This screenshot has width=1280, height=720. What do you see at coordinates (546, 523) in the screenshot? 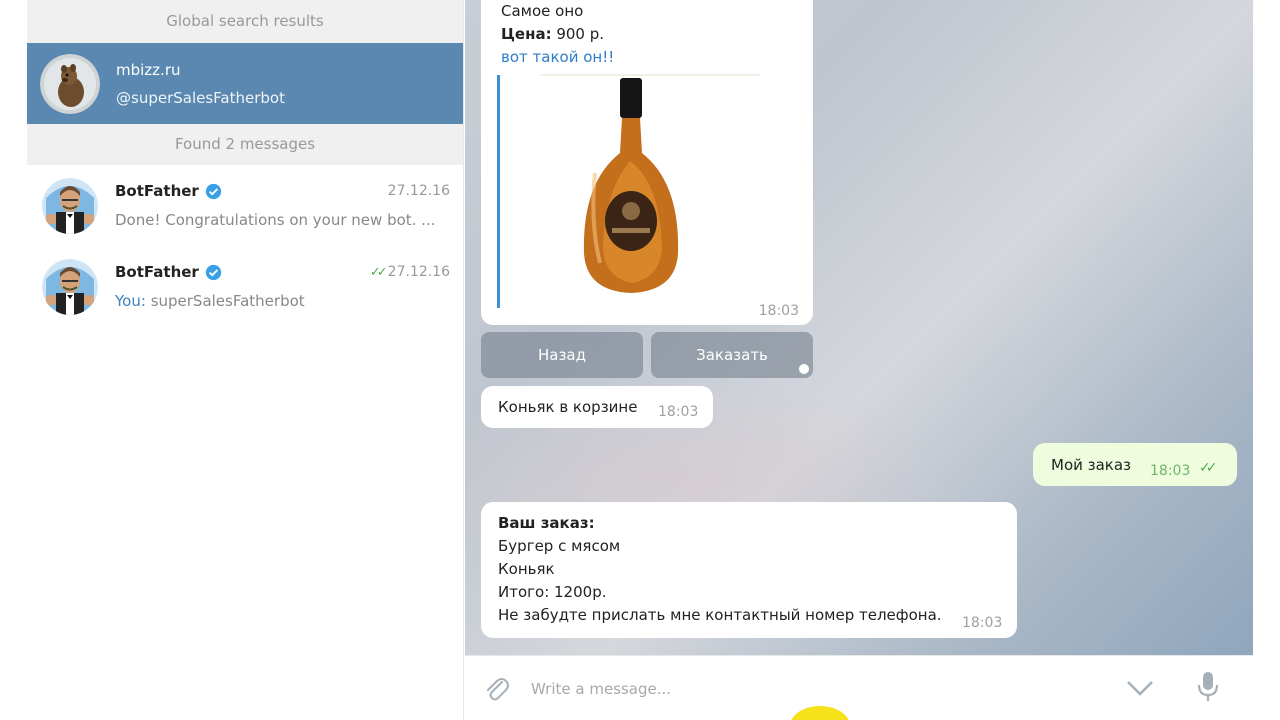
I see `order-title: Ваш заказ:` at bounding box center [546, 523].